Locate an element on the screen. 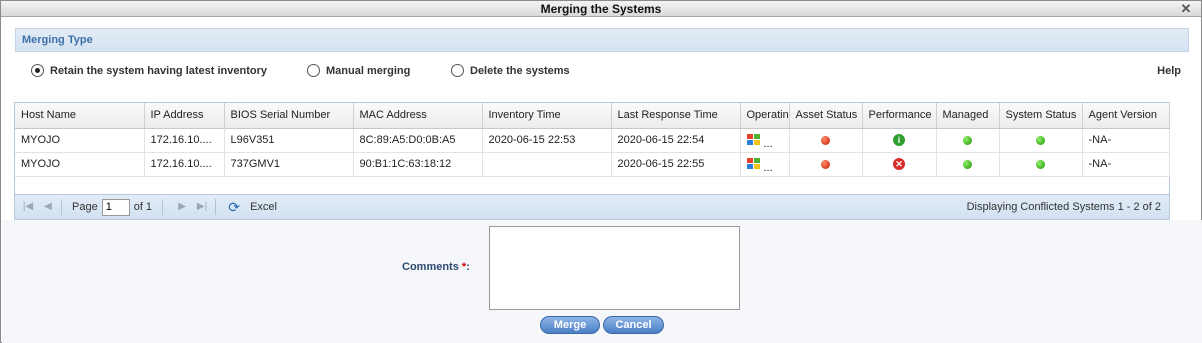 Image resolution: width=1202 pixels, height=343 pixels. dialog-titlebar: Merging the Systems ✕ is located at coordinates (601, 9).